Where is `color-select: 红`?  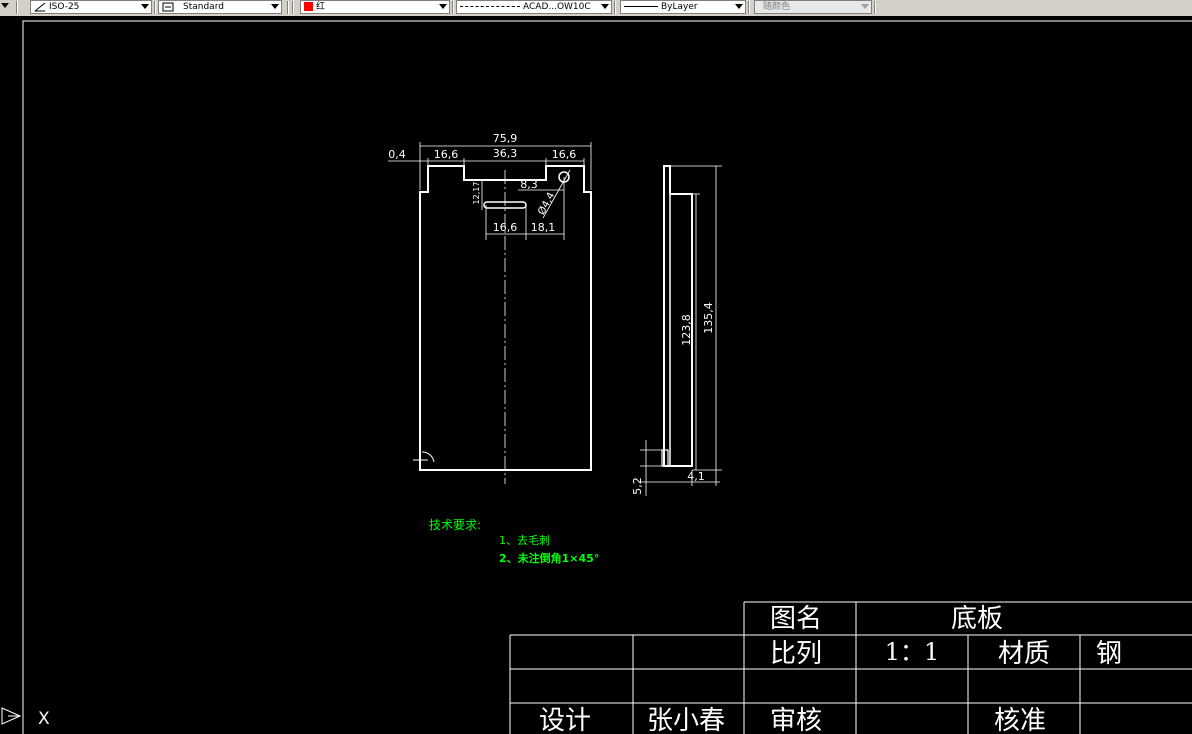 color-select: 红 is located at coordinates (375, 7).